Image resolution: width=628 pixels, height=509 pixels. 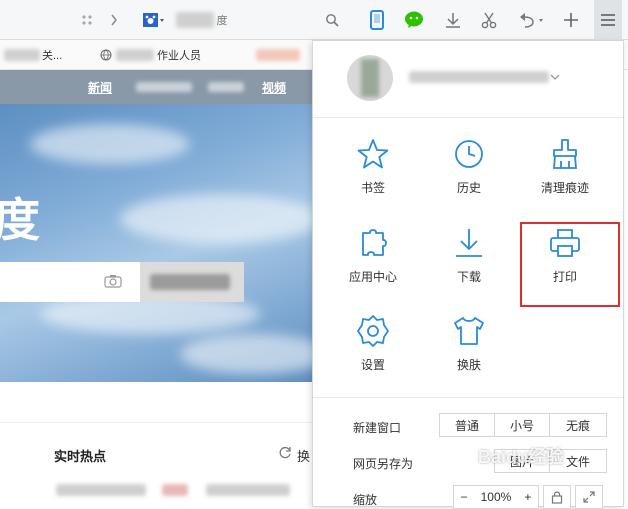 What do you see at coordinates (468, 277) in the screenshot?
I see `menu-item-label: 下载` at bounding box center [468, 277].